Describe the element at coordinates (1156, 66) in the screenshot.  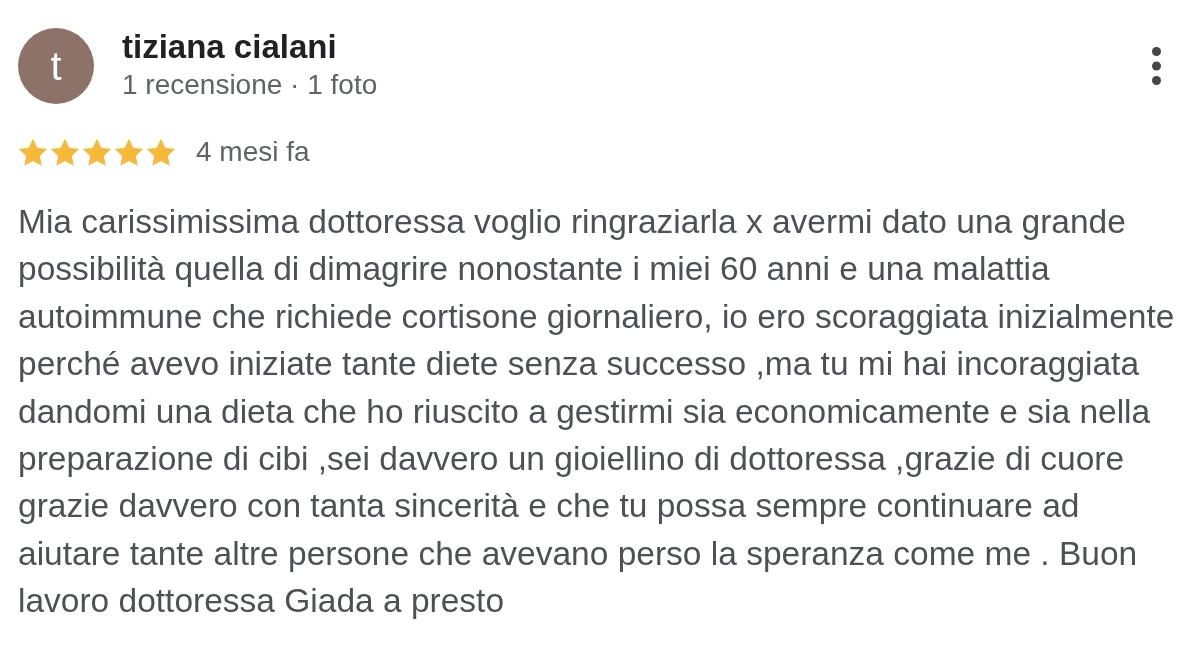
I see `more-options-icon` at that location.